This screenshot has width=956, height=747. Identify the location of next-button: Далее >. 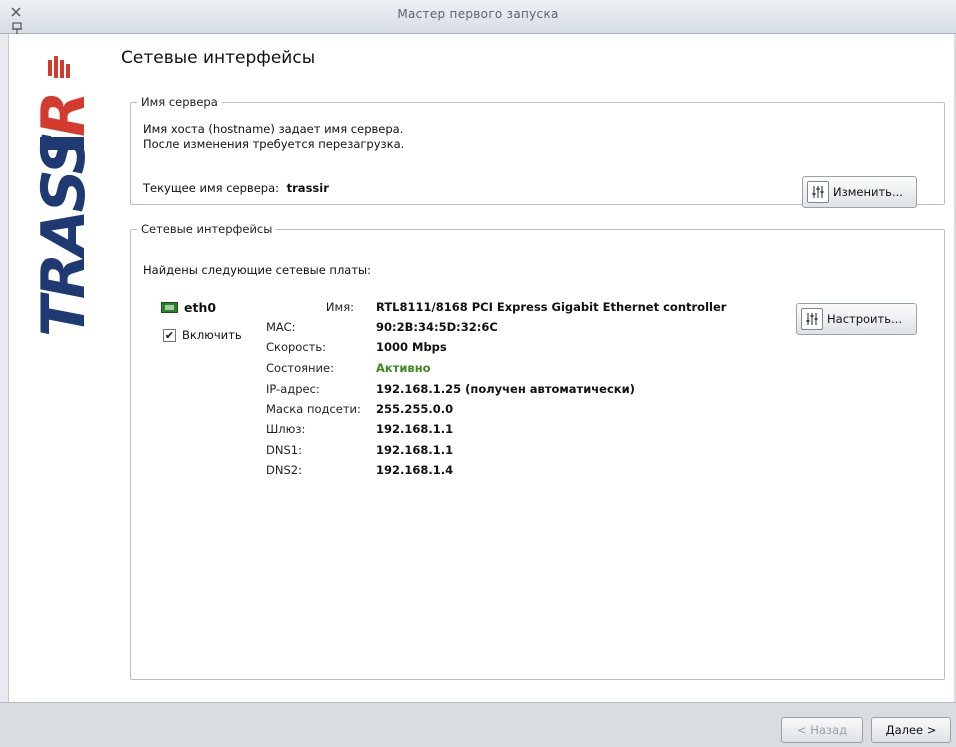
(911, 730).